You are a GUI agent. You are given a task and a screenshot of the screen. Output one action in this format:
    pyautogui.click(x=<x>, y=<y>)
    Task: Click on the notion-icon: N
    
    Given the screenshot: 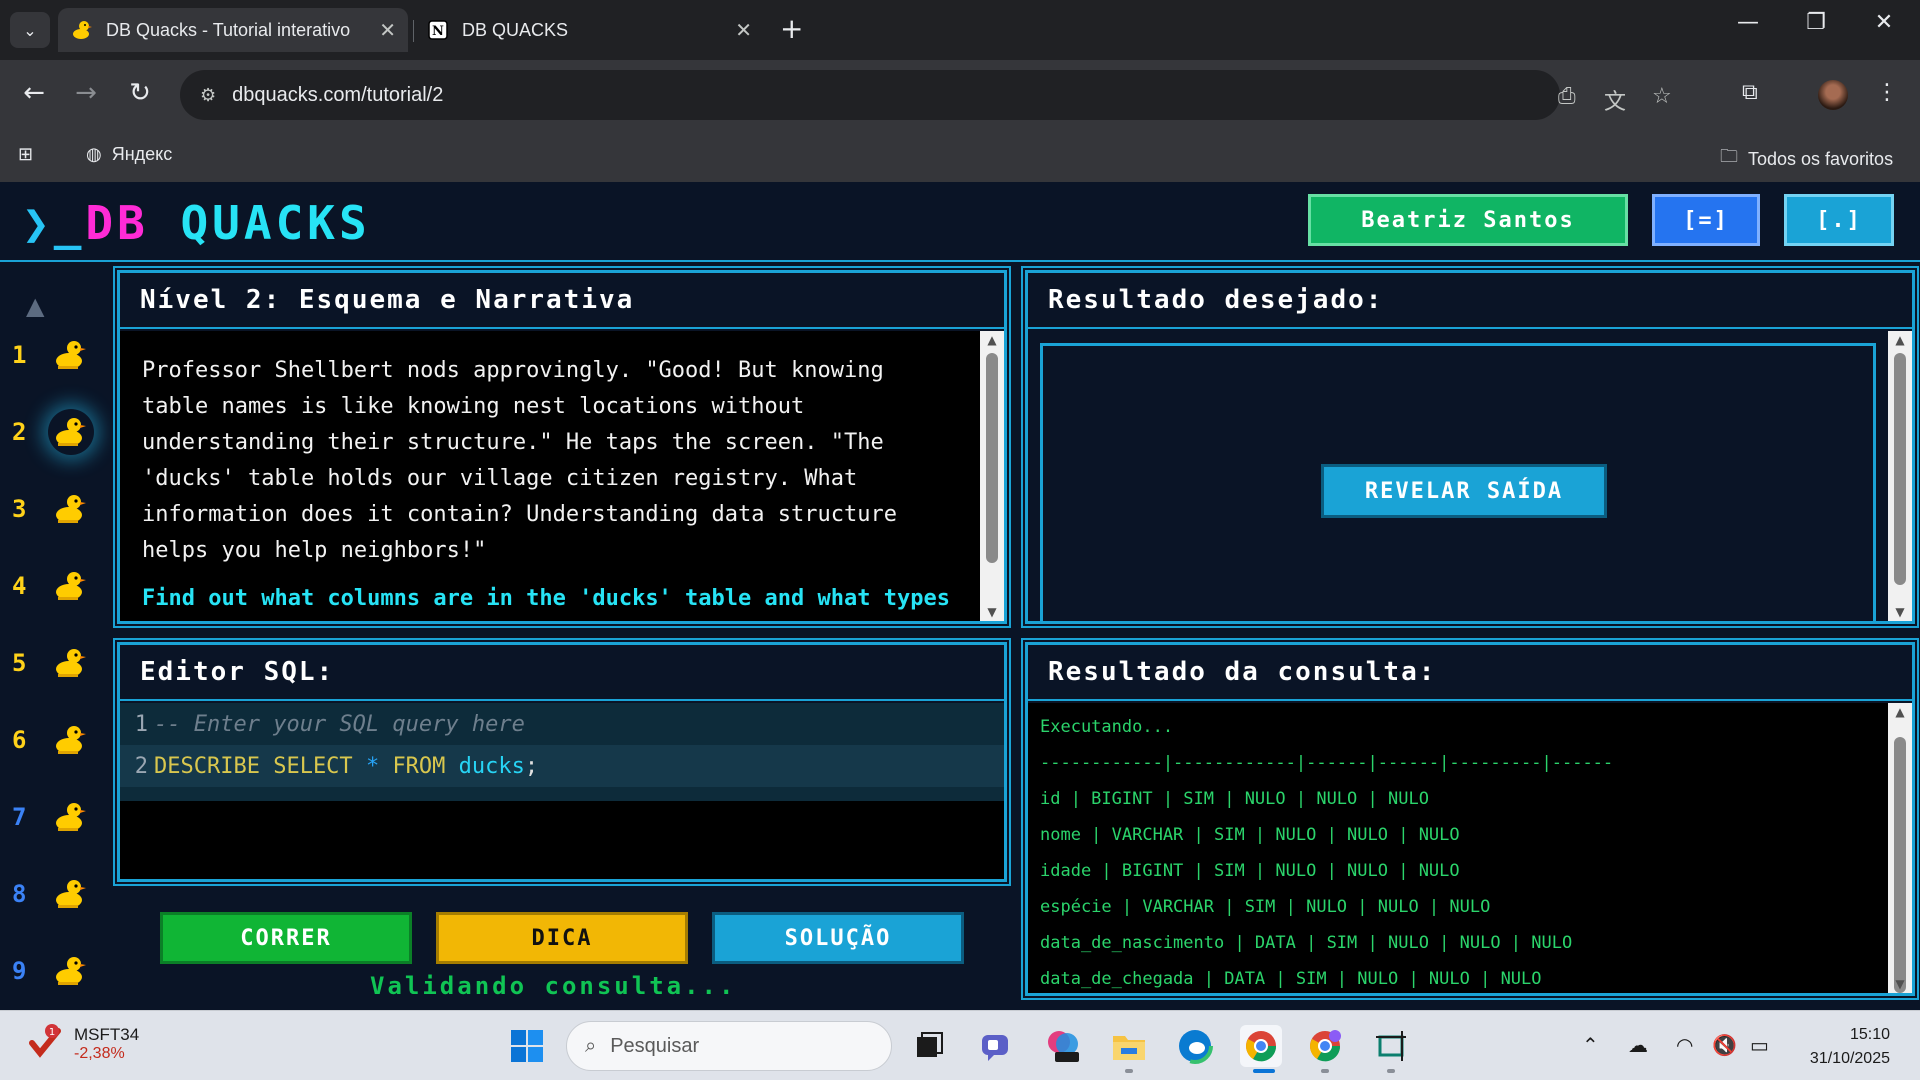 What is the action you would take?
    pyautogui.click(x=438, y=30)
    